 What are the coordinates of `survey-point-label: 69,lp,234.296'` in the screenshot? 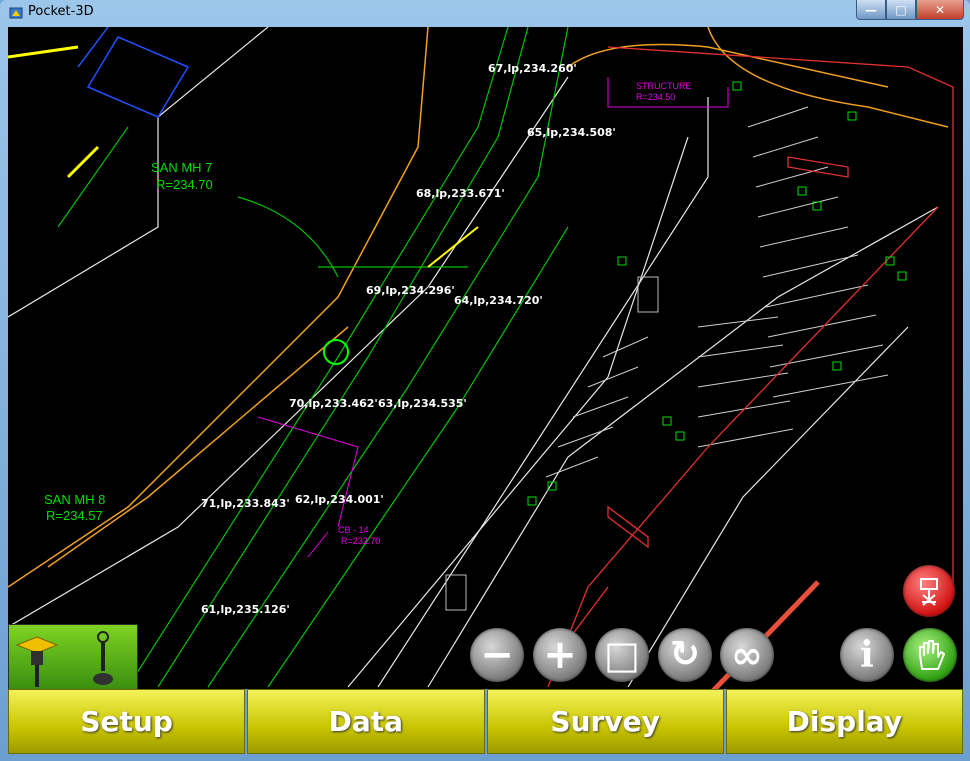 It's located at (410, 290).